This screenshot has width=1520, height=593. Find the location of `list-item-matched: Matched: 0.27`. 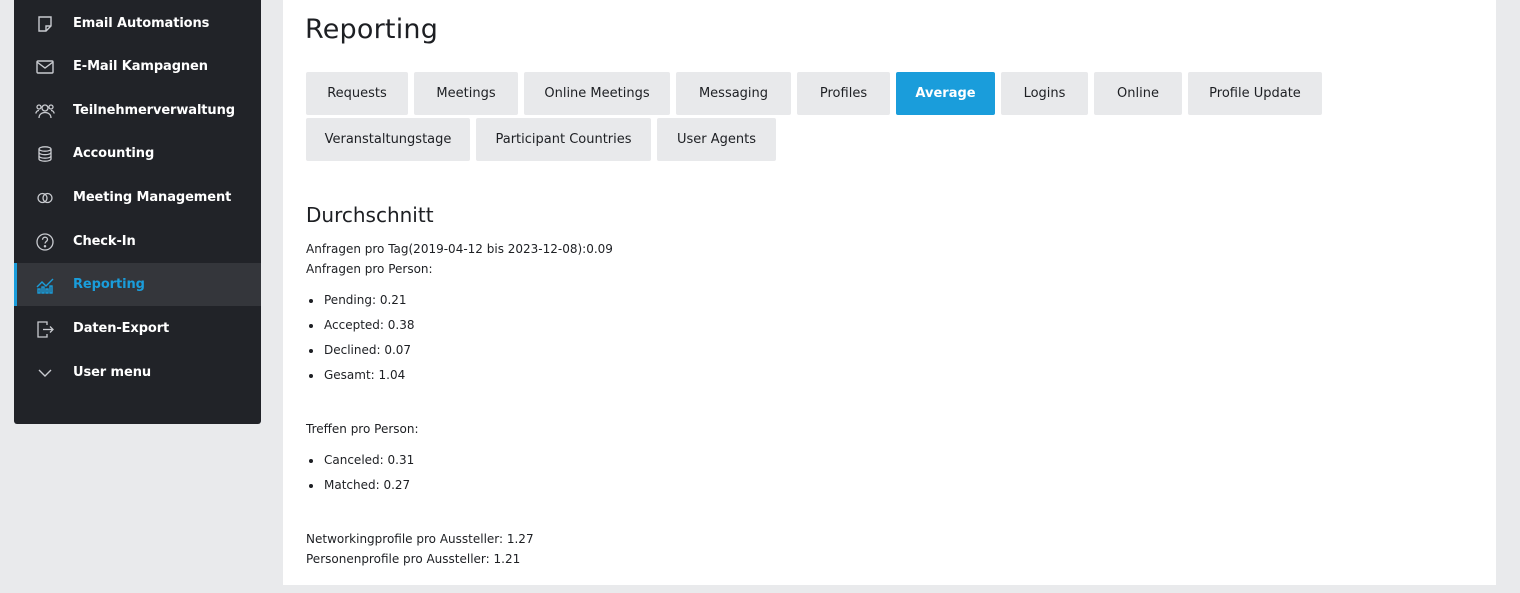

list-item-matched: Matched: 0.27 is located at coordinates (359, 485).